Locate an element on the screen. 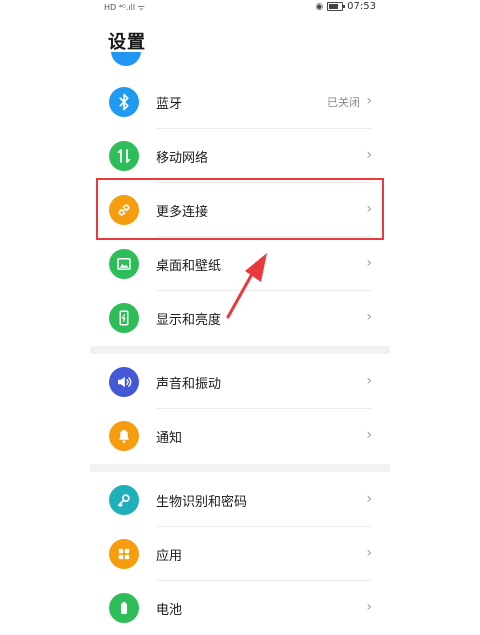 Image resolution: width=480 pixels, height=635 pixels. settings-row-wallpaper: 桌面和壁纸 › is located at coordinates (240, 264).